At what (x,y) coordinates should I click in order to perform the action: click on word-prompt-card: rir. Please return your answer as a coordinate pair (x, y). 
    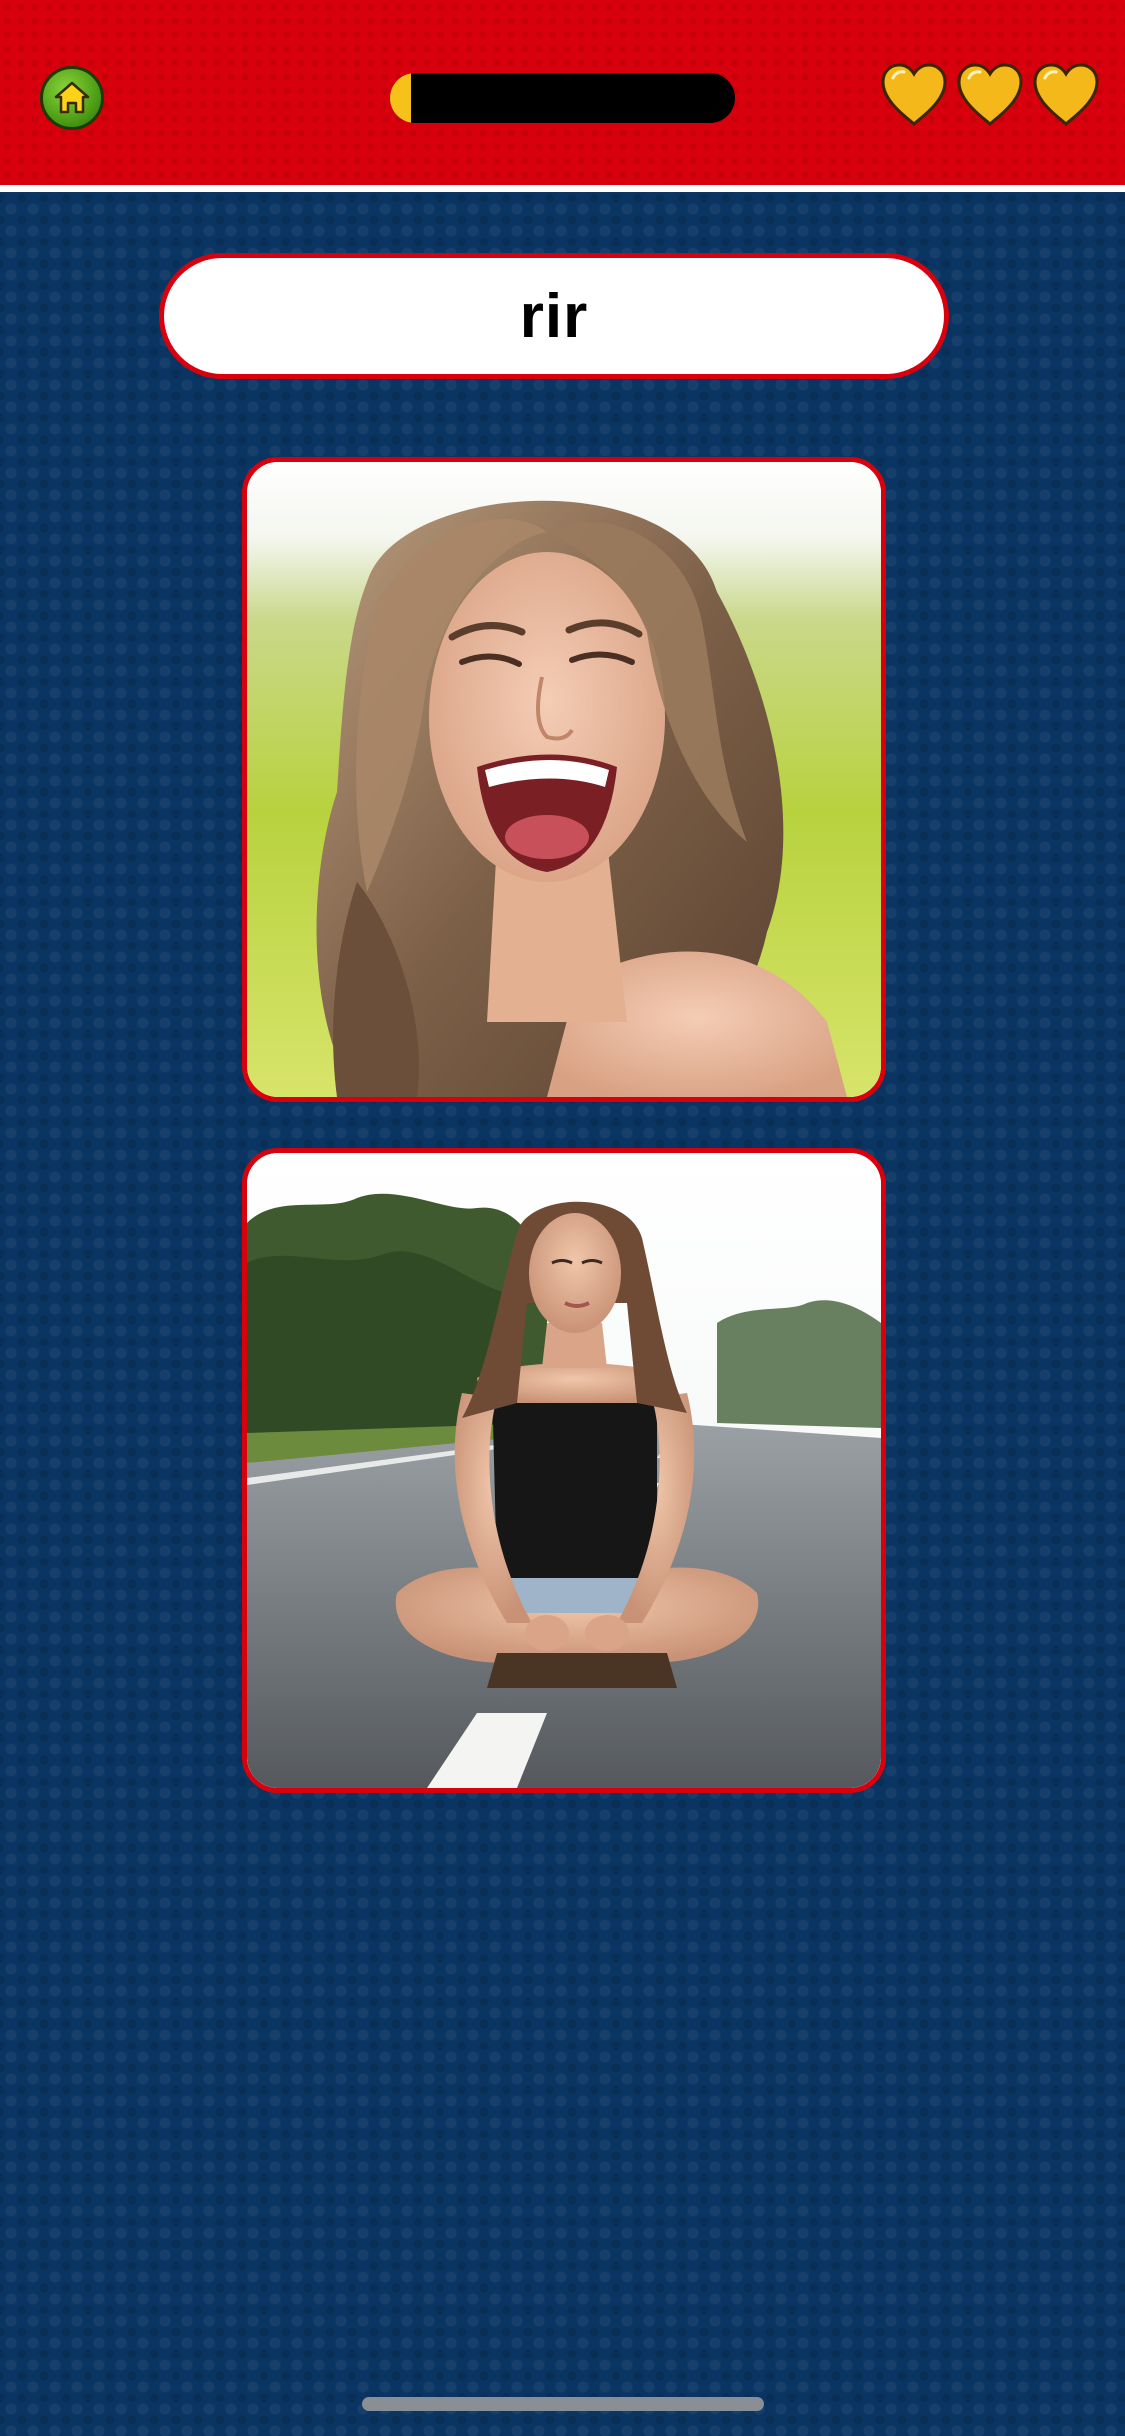
    Looking at the image, I should click on (554, 316).